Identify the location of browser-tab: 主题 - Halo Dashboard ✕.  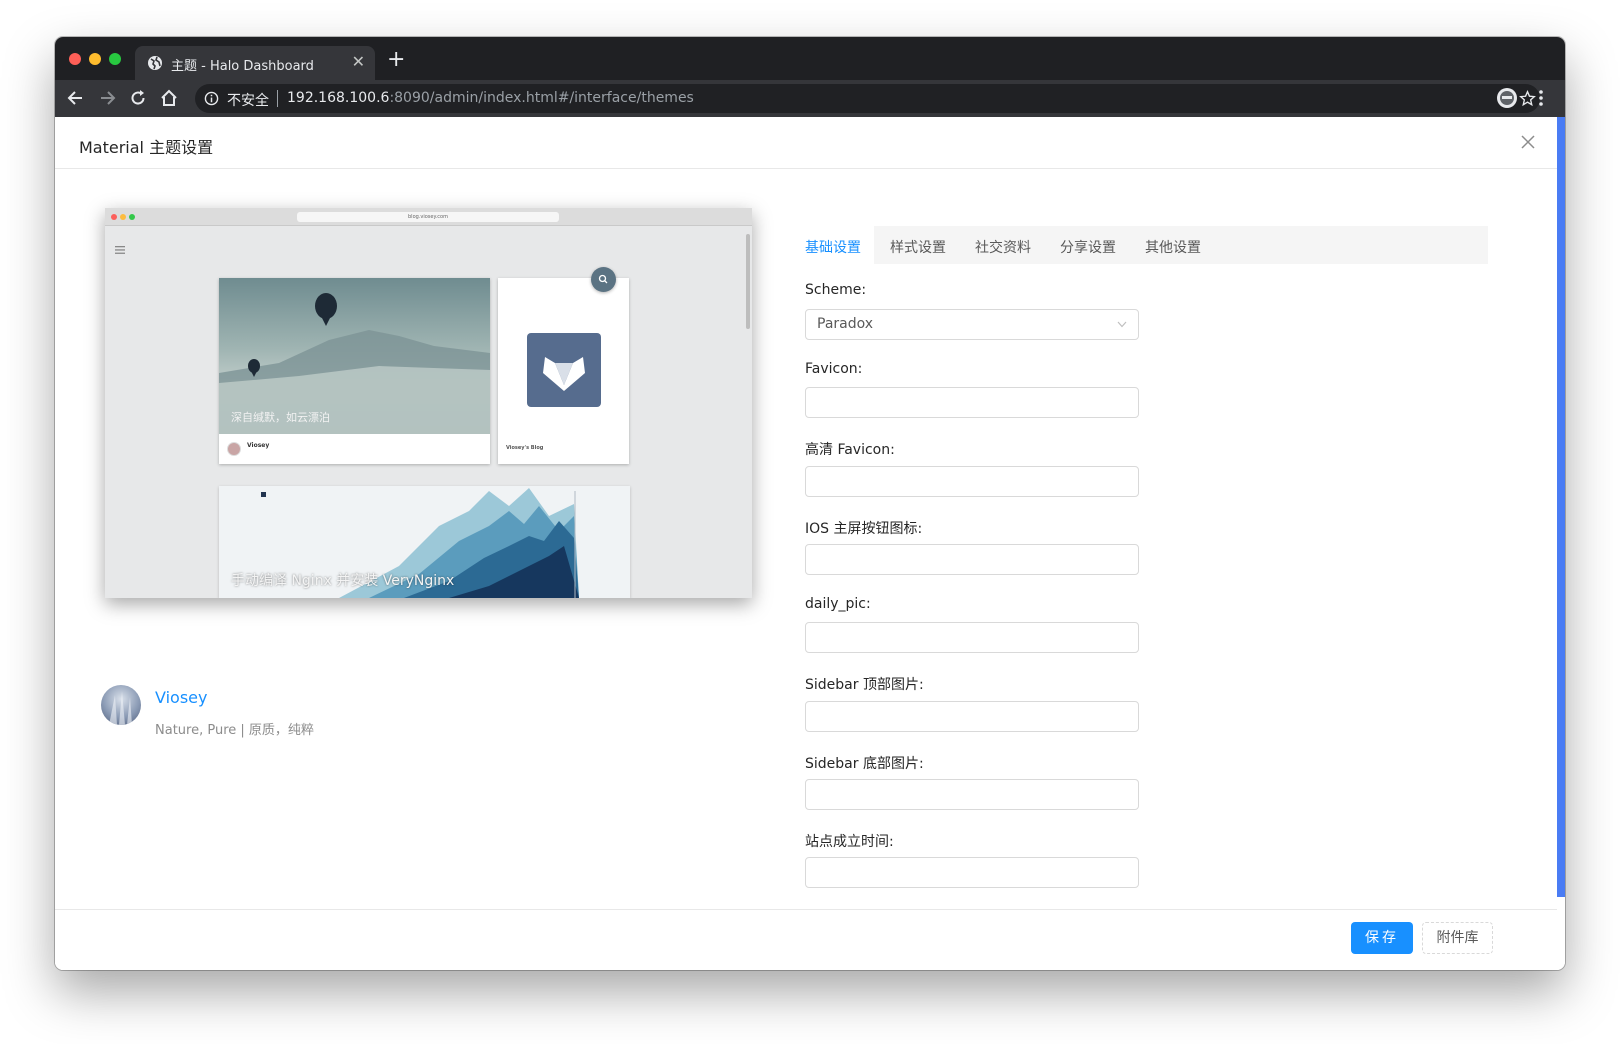
(255, 63).